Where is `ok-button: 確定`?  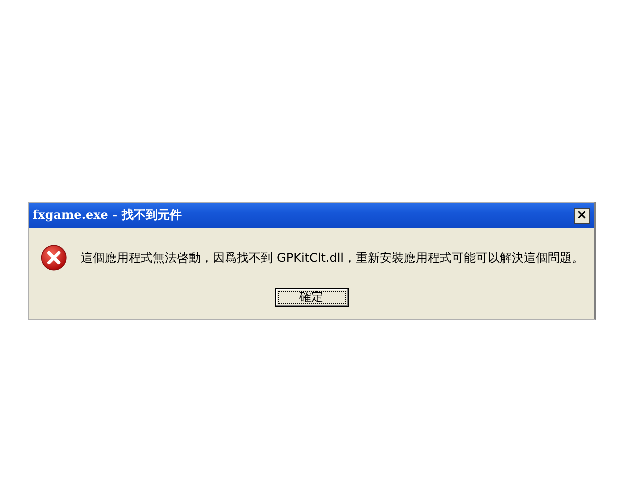
ok-button: 確定 is located at coordinates (311, 297).